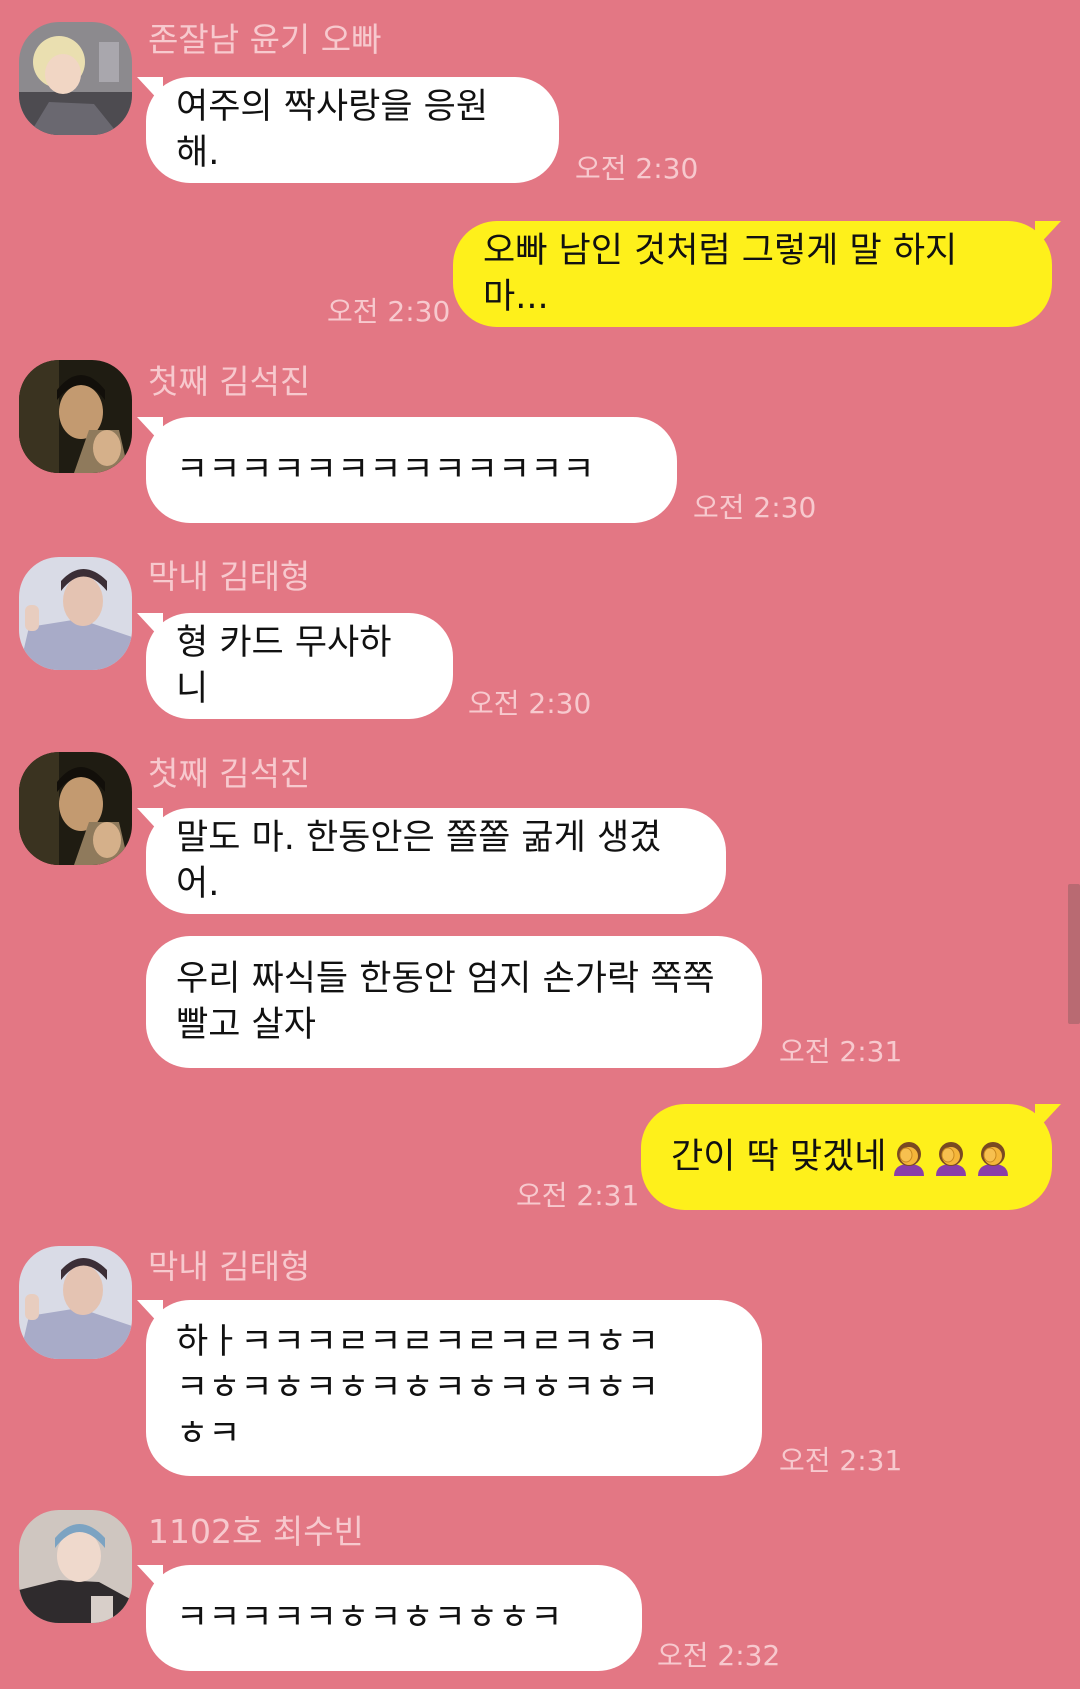 This screenshot has width=1080, height=1689. What do you see at coordinates (419, 861) in the screenshot?
I see `message-text: 말도 마. 한동안은 쫄쫄 굶게 생겼어.` at bounding box center [419, 861].